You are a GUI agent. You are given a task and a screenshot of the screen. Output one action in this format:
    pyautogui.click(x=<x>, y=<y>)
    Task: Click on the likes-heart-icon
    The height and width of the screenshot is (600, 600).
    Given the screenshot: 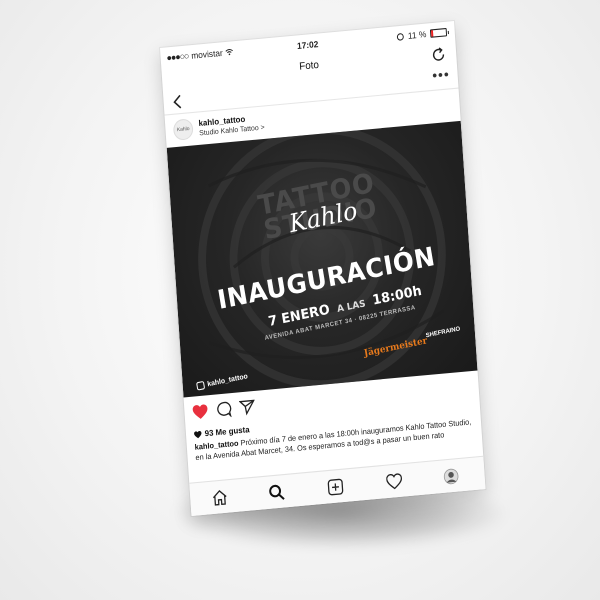 What is the action you would take?
    pyautogui.click(x=198, y=434)
    